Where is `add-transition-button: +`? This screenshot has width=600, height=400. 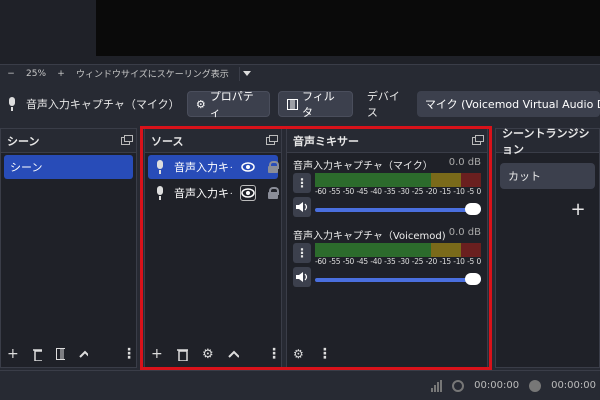 add-transition-button: + is located at coordinates (578, 209).